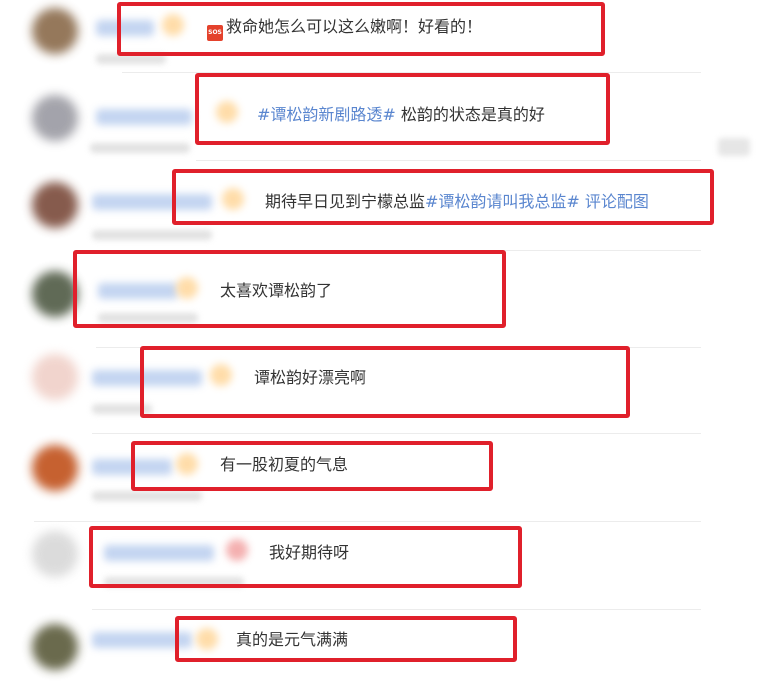 The width and height of the screenshot is (763, 697). I want to click on comment-row: 真的是元气满满, so click(381, 653).